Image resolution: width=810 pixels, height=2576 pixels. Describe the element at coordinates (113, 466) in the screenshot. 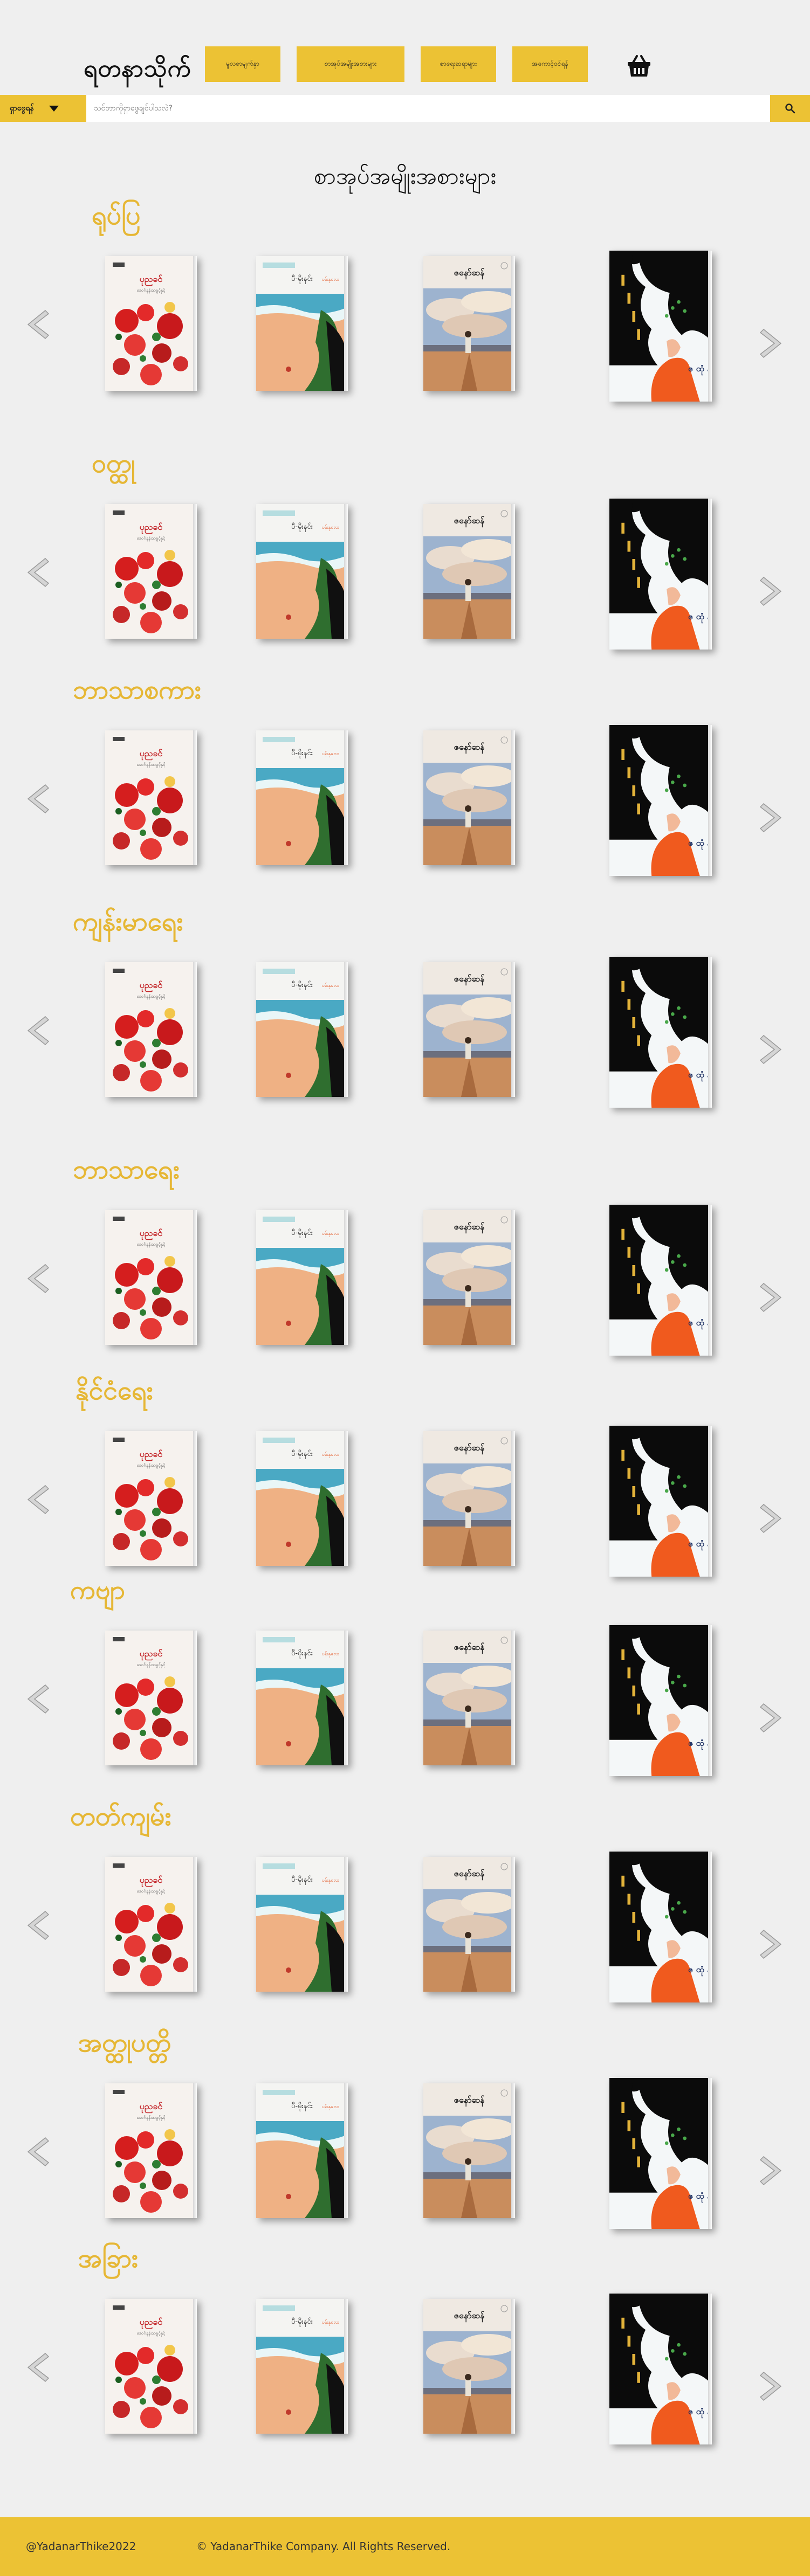

I see `category-title: ဝတ္ထု` at that location.